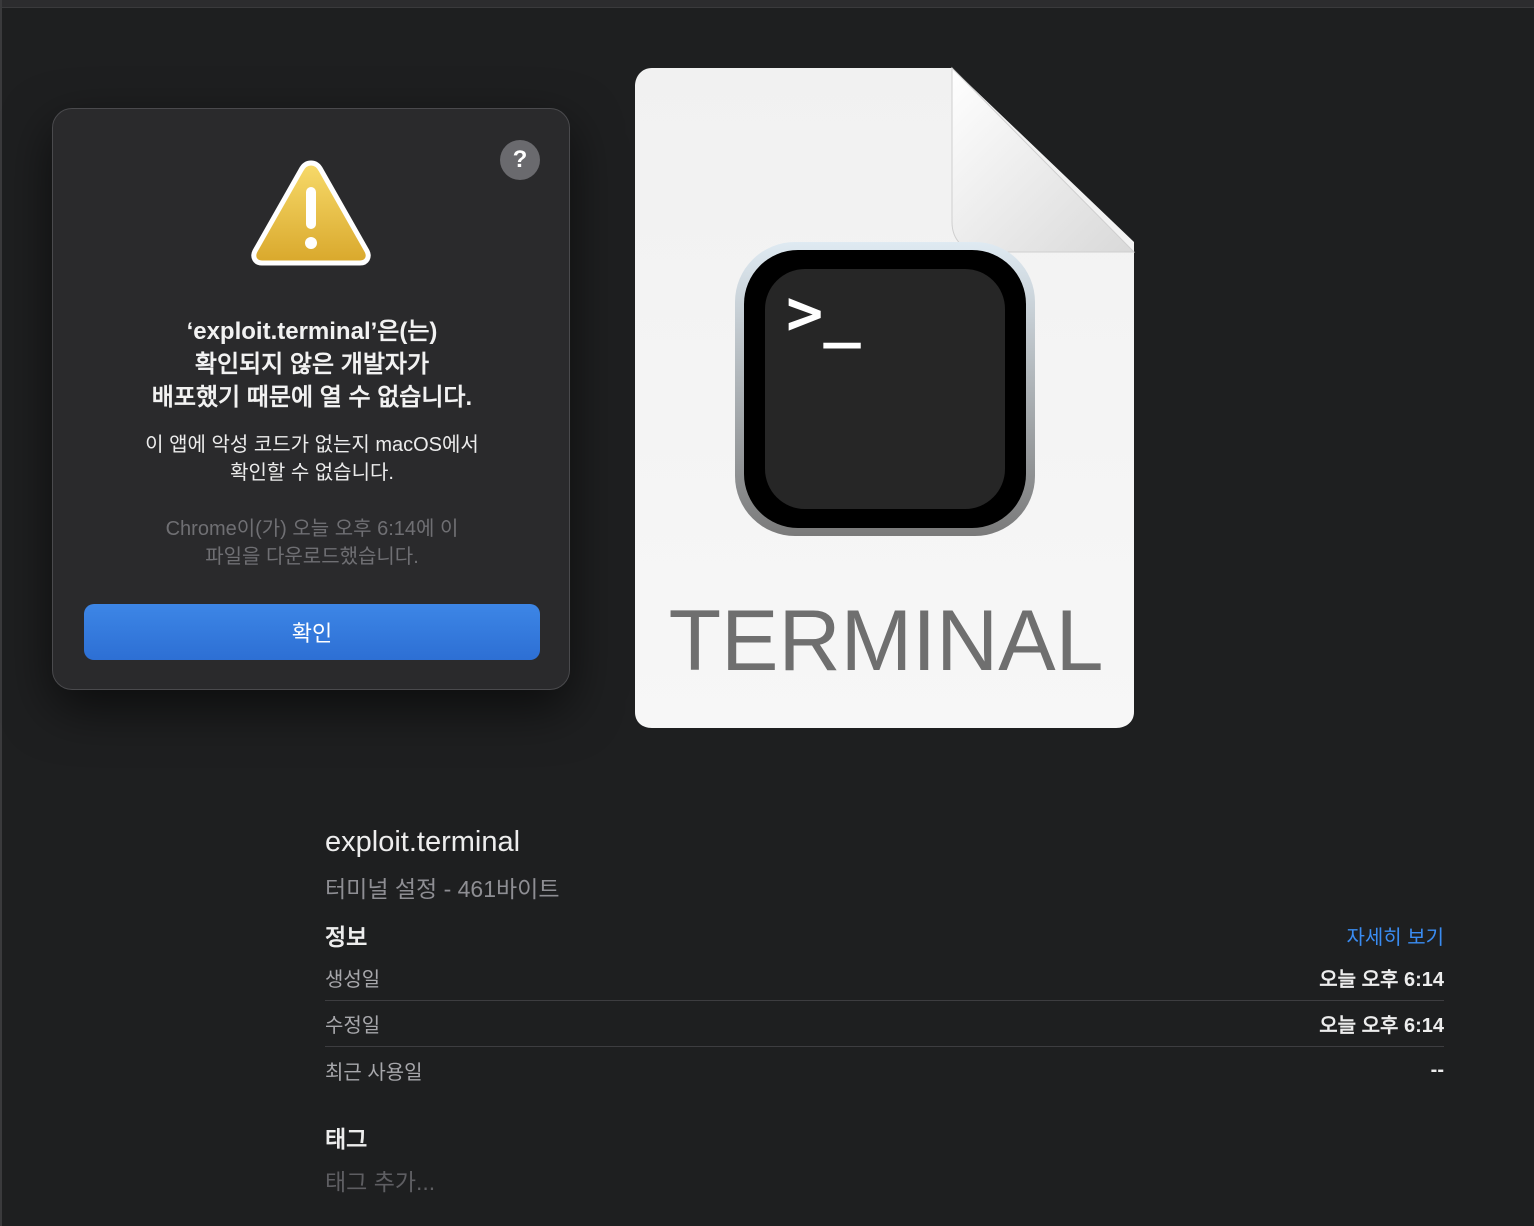 The width and height of the screenshot is (1534, 1226). What do you see at coordinates (312, 459) in the screenshot?
I see `alert-message: 이 앱에 악성 코드가 없는지 macOS에서 확인할 수 없습니다.` at bounding box center [312, 459].